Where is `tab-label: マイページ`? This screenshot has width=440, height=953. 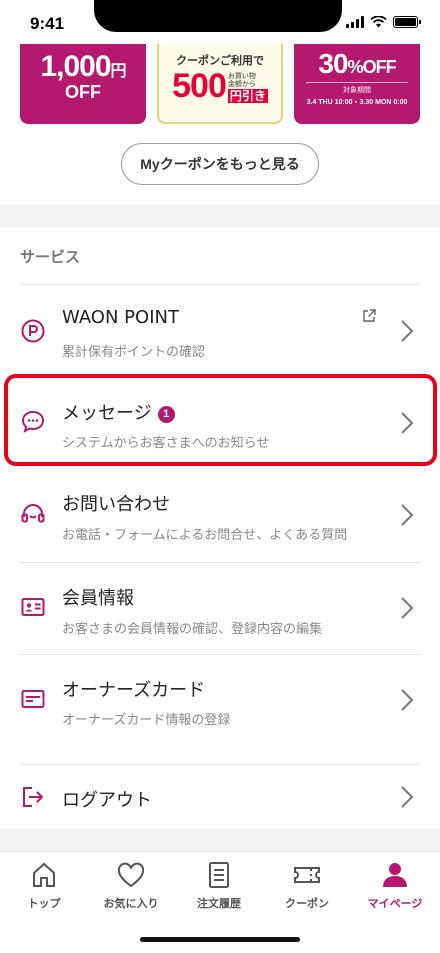 tab-label: マイページ is located at coordinates (395, 903).